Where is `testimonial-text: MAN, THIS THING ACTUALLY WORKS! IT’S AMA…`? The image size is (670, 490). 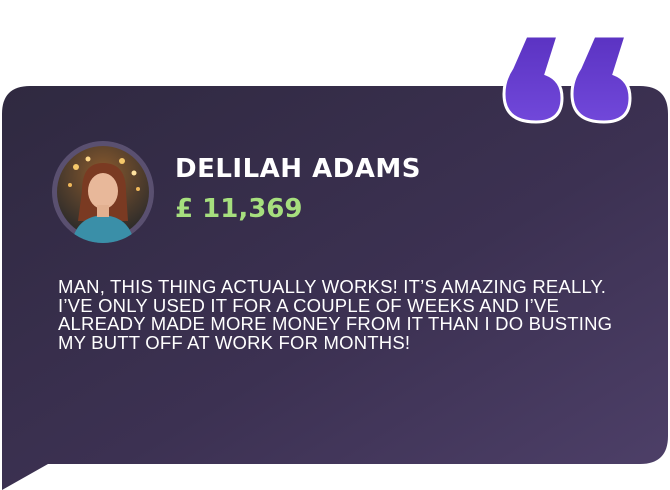
testimonial-text: MAN, THIS THING ACTUALLY WORKS! IT’S AMA… is located at coordinates (335, 314).